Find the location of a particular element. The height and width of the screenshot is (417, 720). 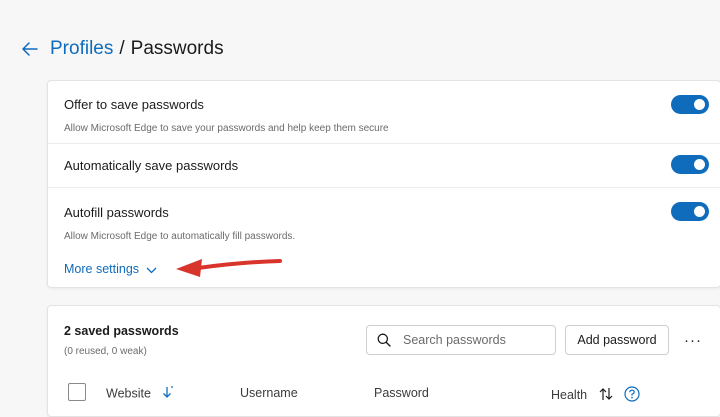

search-passwords-box is located at coordinates (461, 340).